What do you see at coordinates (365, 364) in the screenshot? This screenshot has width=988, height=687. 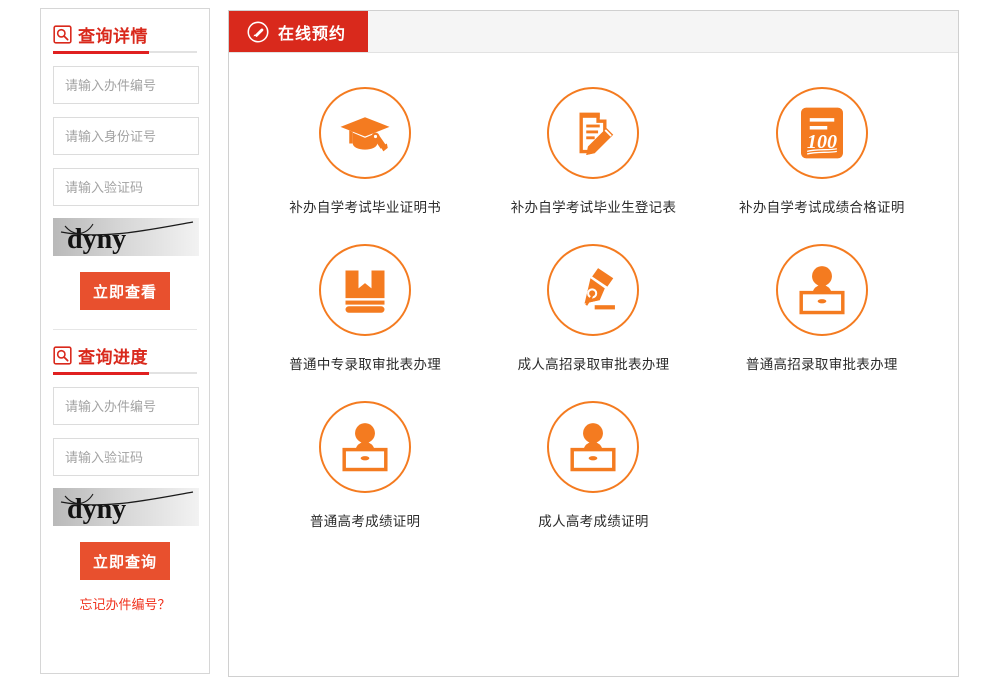 I see `service-label: 普通中专录取审批表办理` at bounding box center [365, 364].